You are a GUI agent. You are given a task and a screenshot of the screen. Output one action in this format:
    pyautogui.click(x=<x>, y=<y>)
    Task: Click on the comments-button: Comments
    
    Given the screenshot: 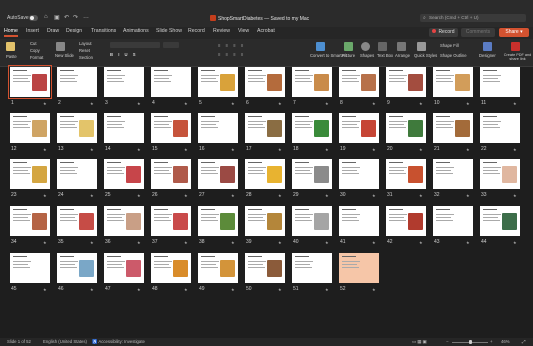 What is the action you would take?
    pyautogui.click(x=478, y=32)
    